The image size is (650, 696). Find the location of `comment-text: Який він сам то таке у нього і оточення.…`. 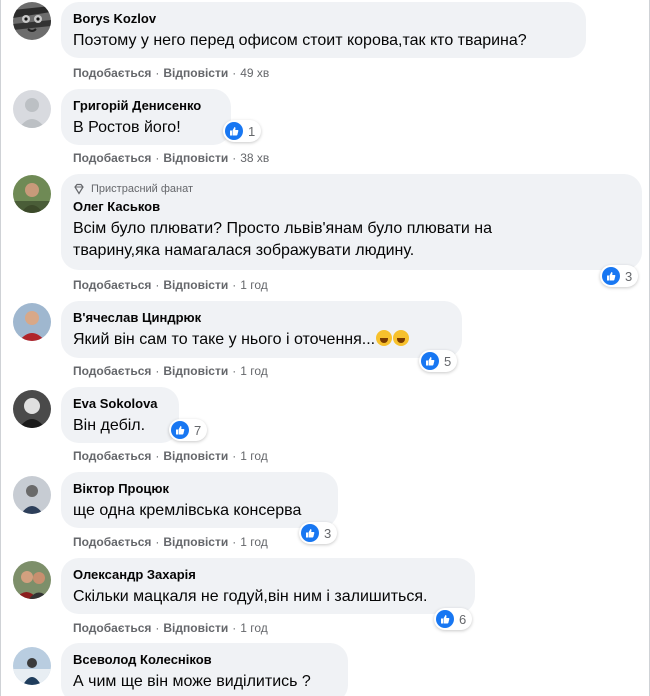

comment-text: Який він сам то таке у нього і оточення.… is located at coordinates (261, 340).